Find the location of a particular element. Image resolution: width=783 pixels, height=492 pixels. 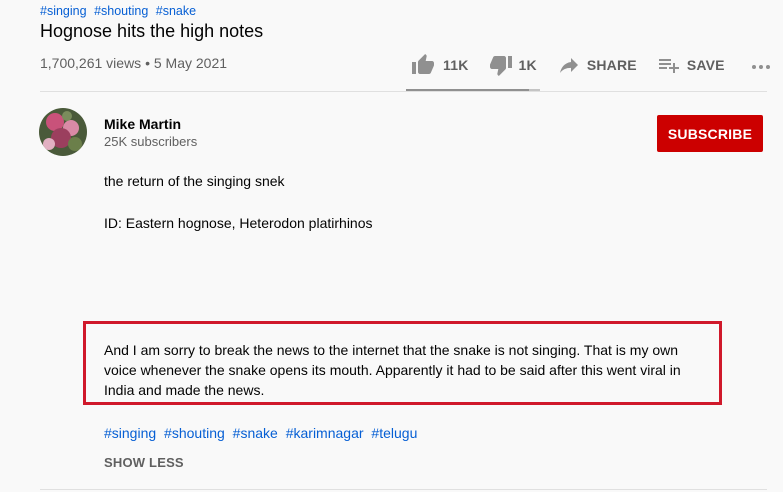

save-button: SAVE is located at coordinates (691, 65).